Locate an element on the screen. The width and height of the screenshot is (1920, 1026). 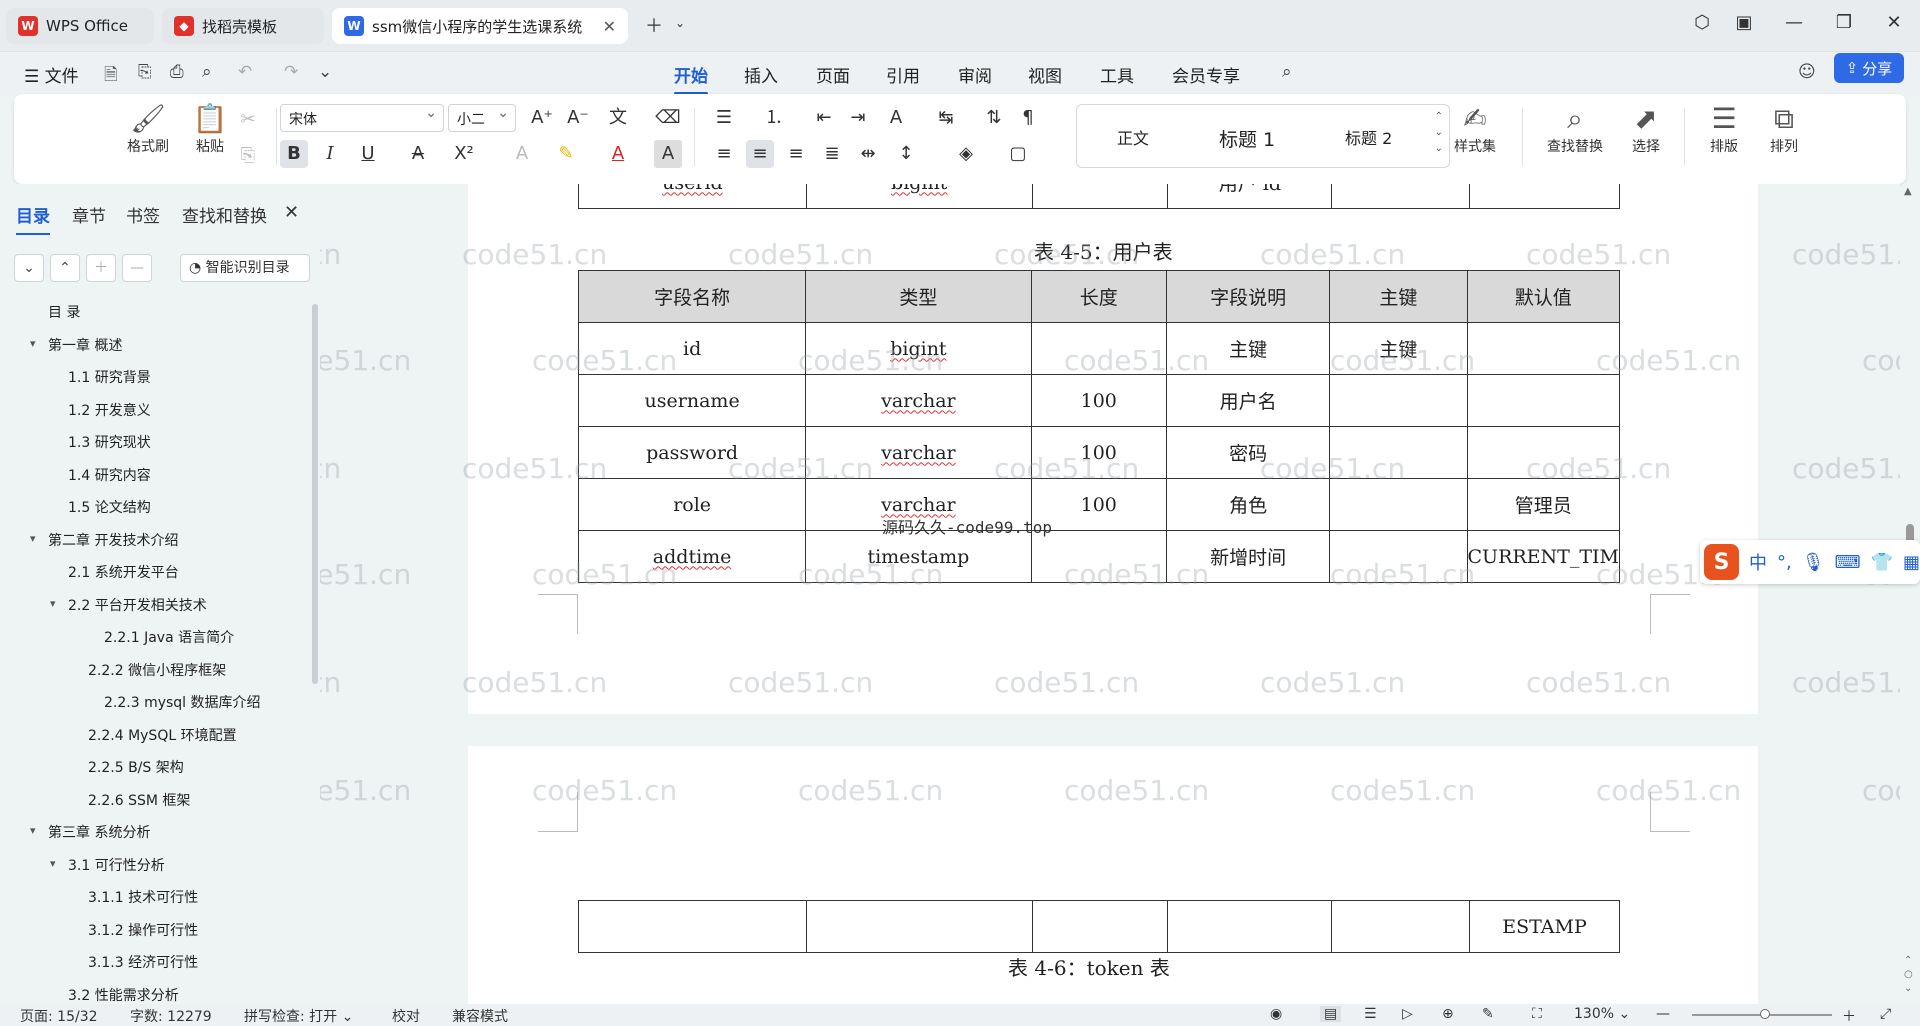
print-icon: ⎙ is located at coordinates (177, 72).